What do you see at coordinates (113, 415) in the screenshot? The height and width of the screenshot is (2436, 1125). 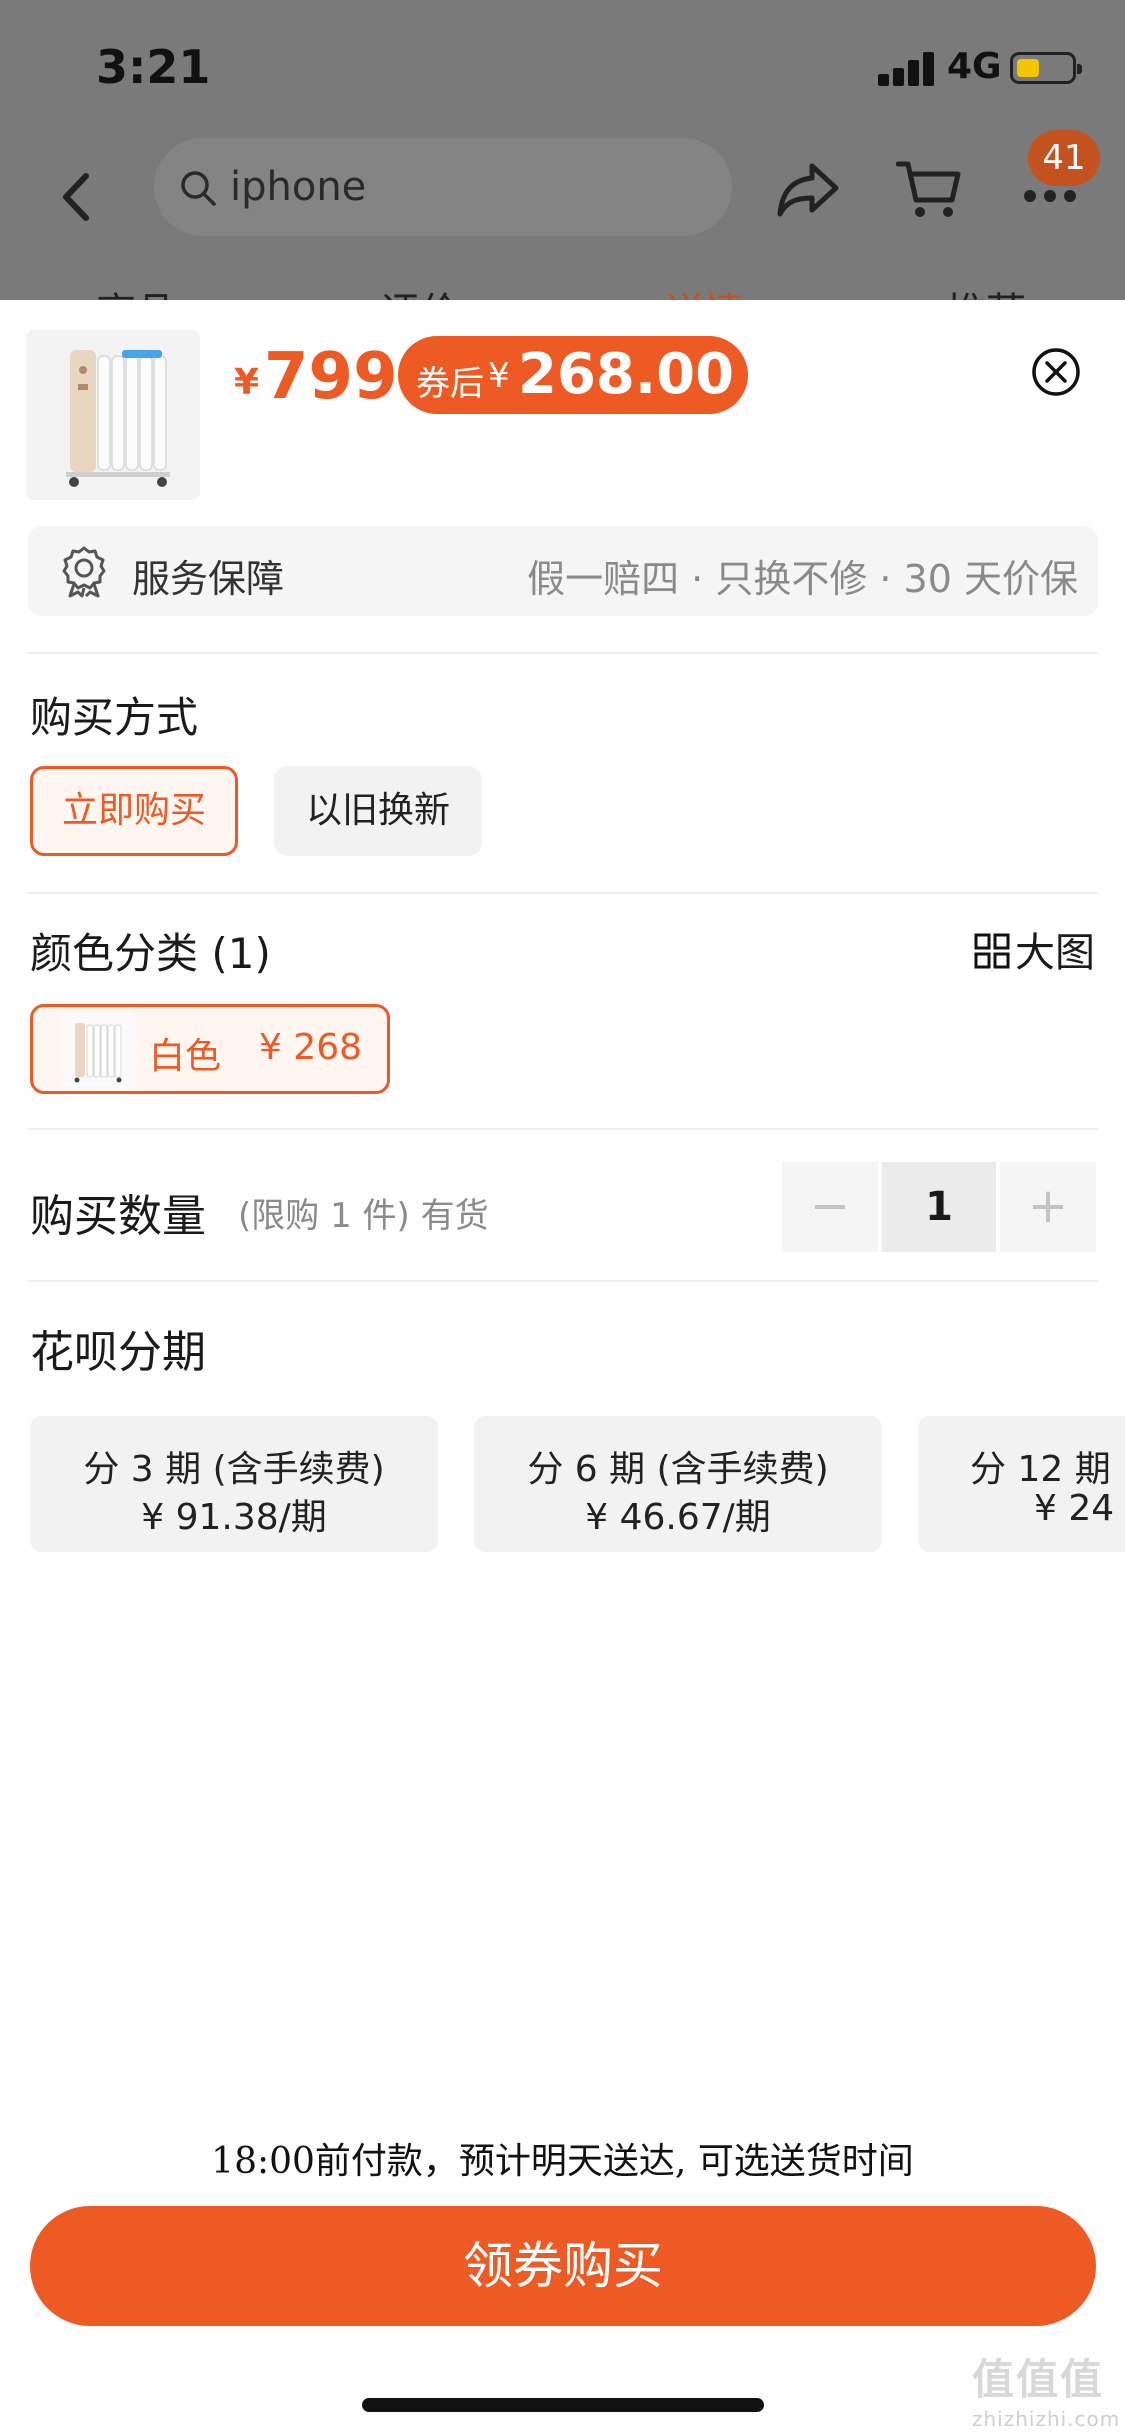 I see `product-thumbnail` at bounding box center [113, 415].